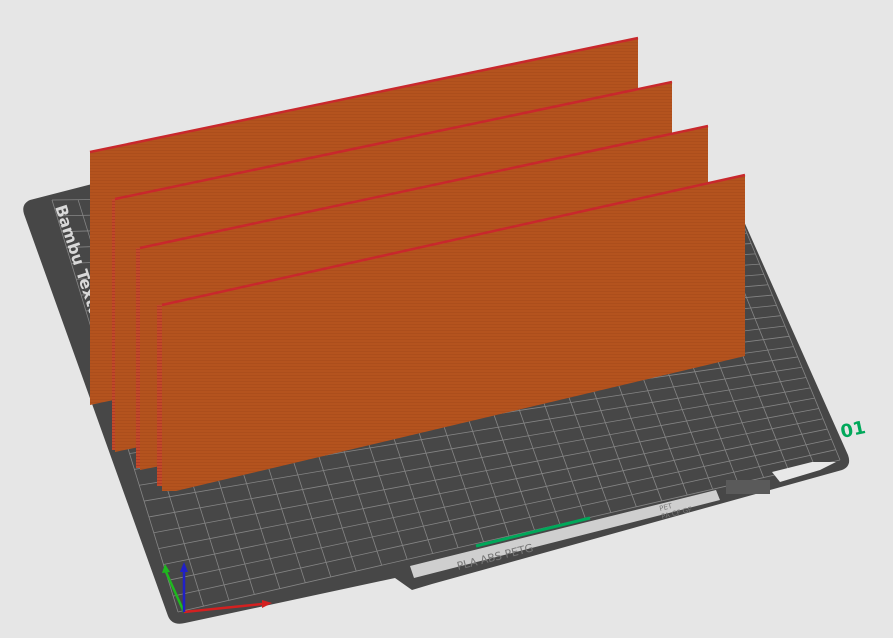 The image size is (893, 638). I want to click on plate-number-label: 01, so click(853, 430).